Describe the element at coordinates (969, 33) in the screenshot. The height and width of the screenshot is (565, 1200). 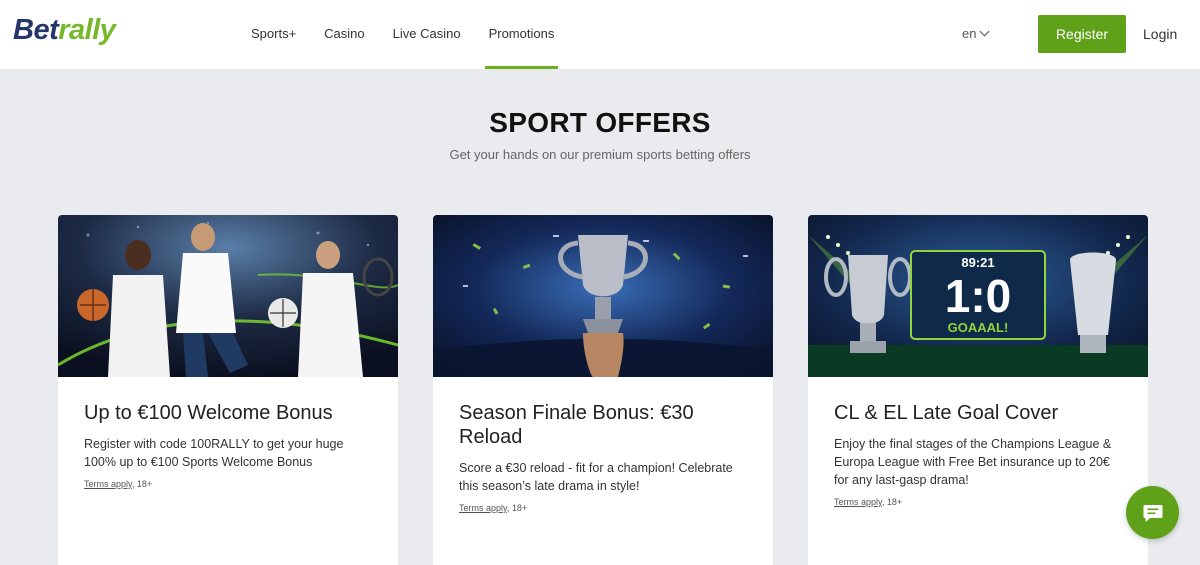
I see `language-code: en` at that location.